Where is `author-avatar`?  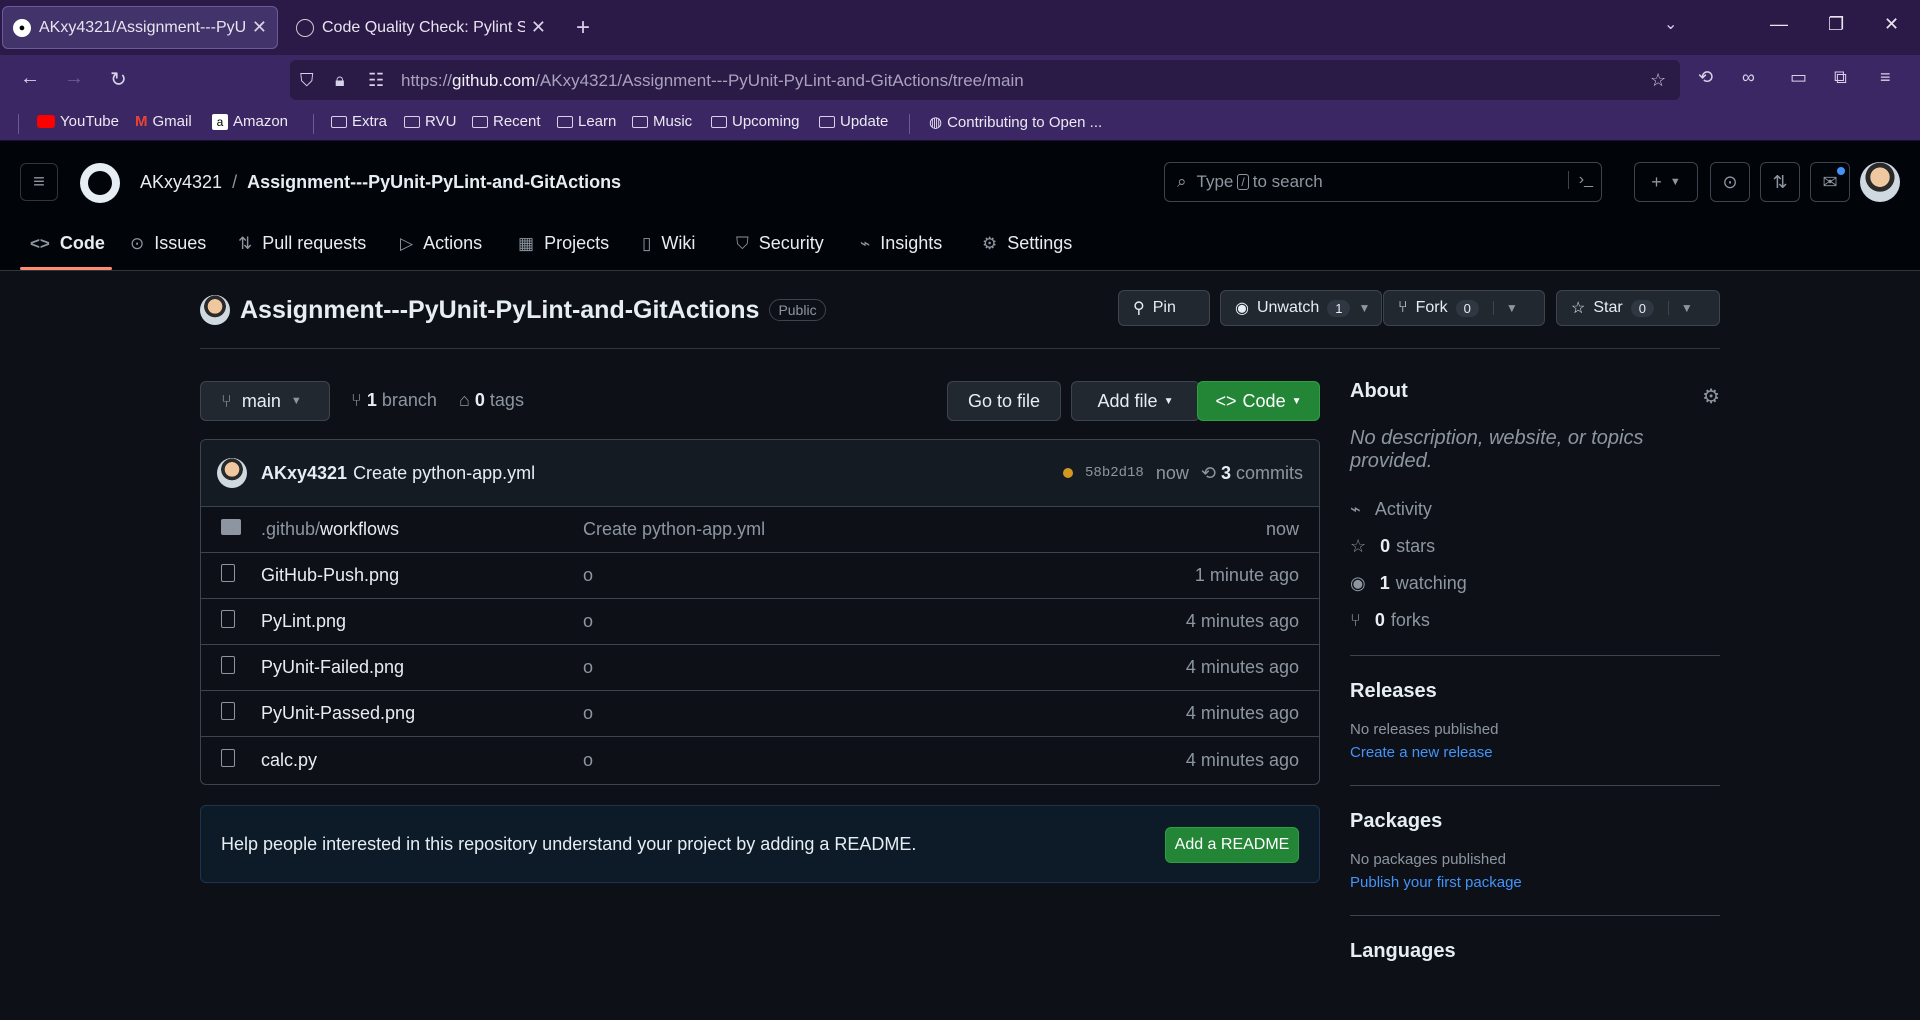 author-avatar is located at coordinates (232, 473).